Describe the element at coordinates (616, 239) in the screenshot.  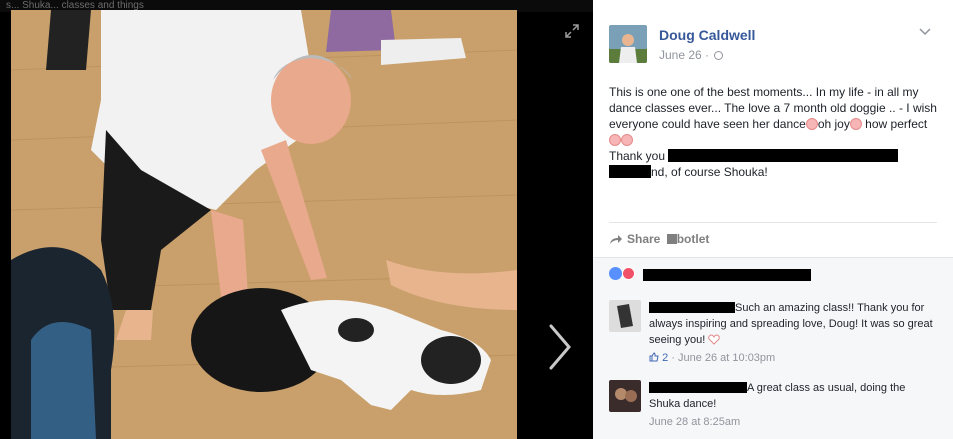
I see `share-arrow-icon` at that location.